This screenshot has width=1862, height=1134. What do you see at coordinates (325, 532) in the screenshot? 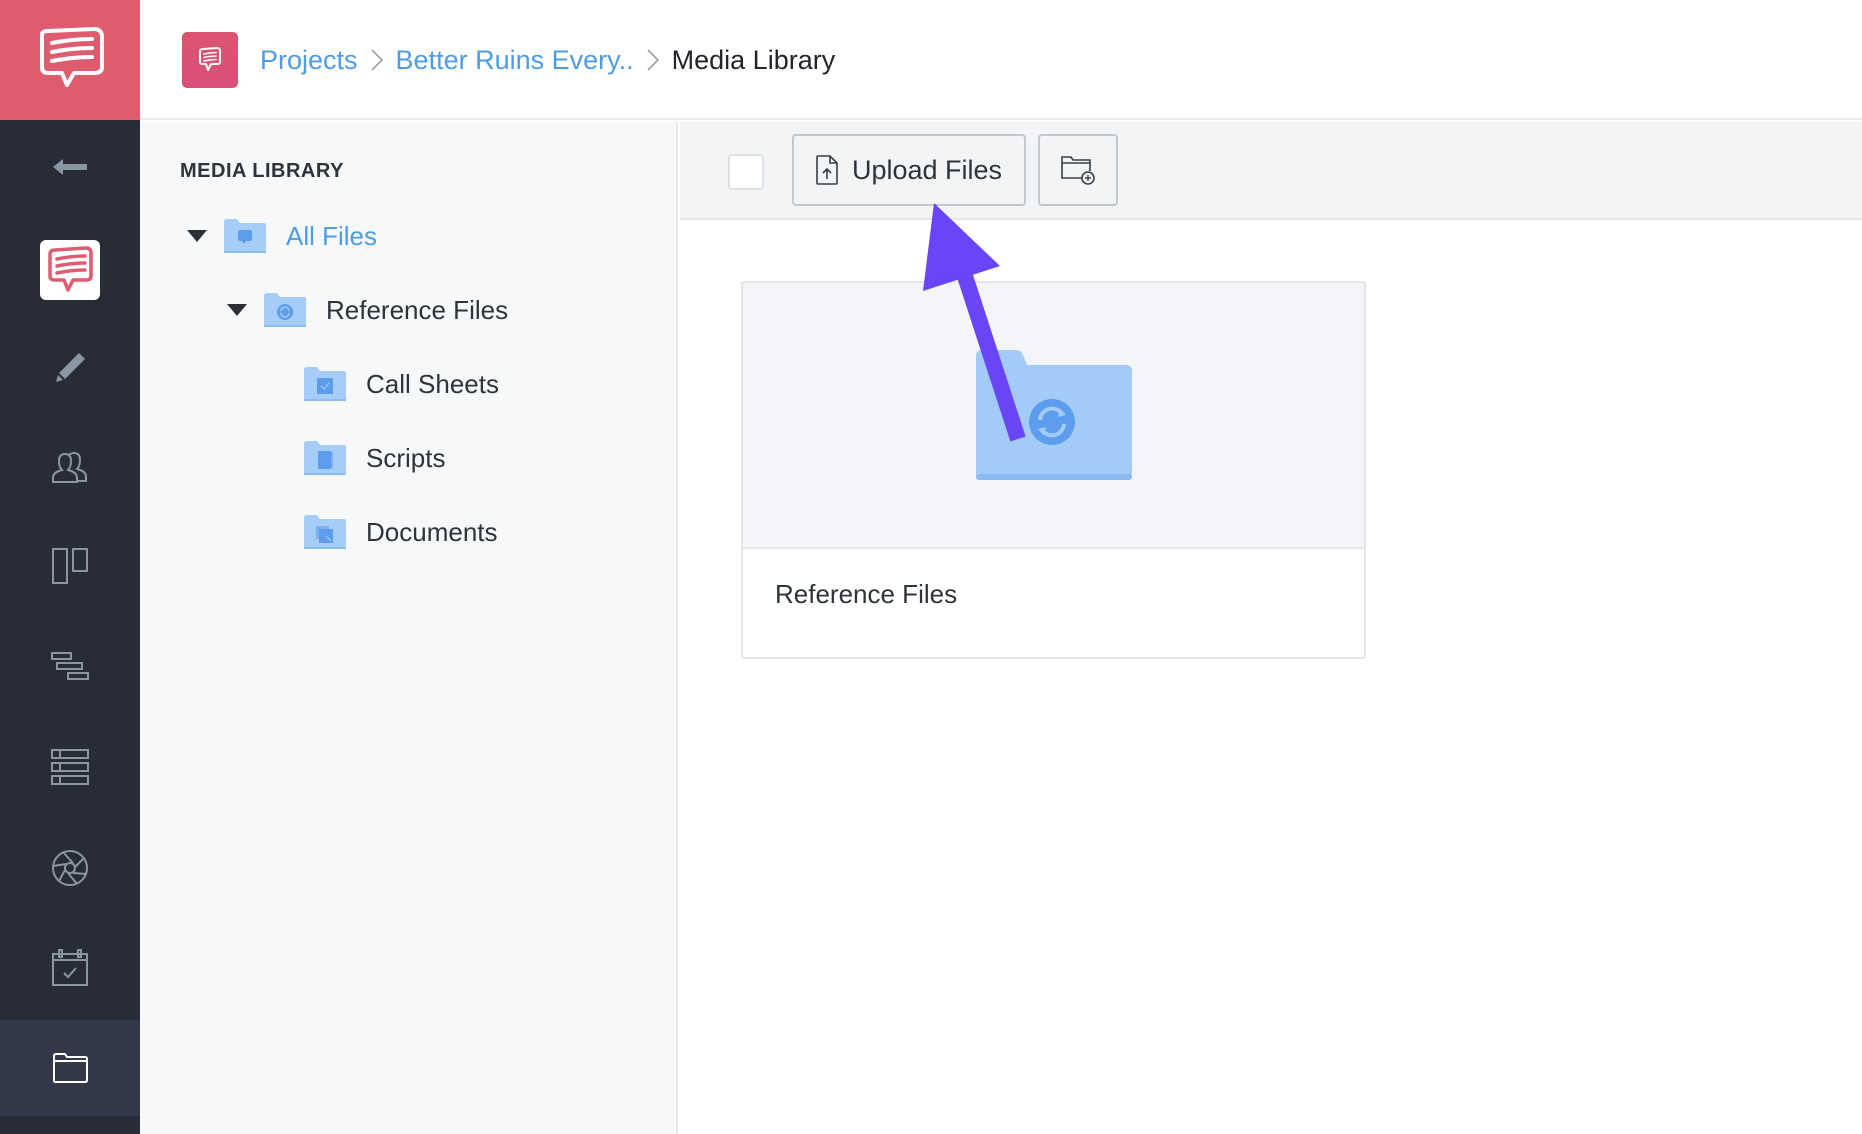
I see `folder-documents-icon` at bounding box center [325, 532].